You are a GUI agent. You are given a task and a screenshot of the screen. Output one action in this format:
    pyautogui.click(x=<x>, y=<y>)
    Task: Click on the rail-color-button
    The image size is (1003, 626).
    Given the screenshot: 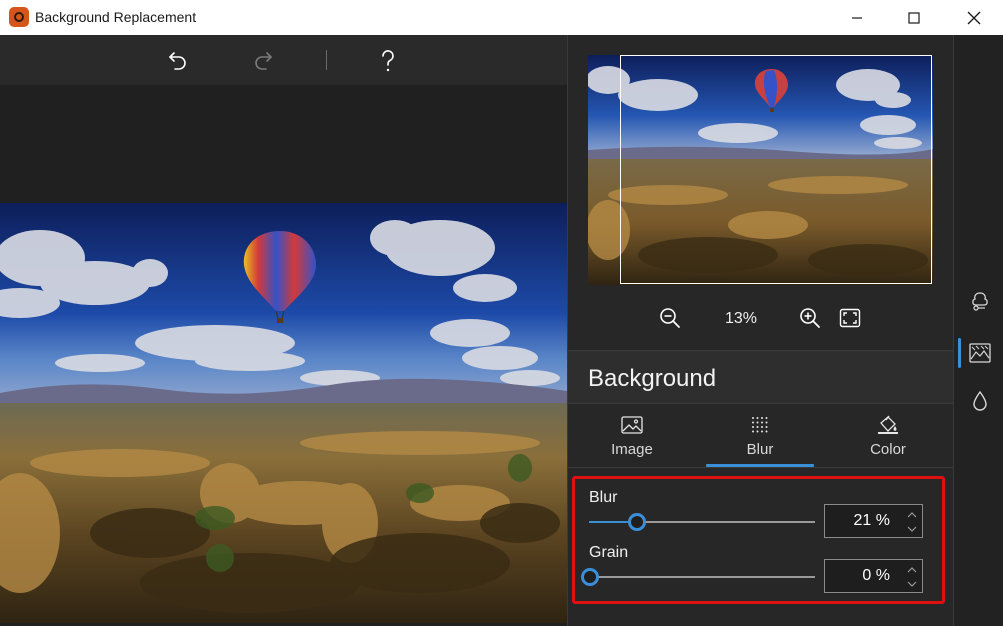 What is the action you would take?
    pyautogui.click(x=980, y=401)
    